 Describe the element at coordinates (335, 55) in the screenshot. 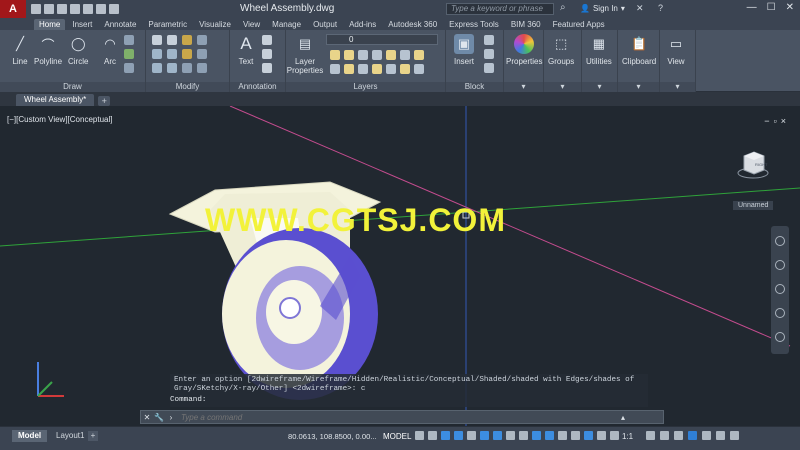

I see `layer-on-icon` at that location.